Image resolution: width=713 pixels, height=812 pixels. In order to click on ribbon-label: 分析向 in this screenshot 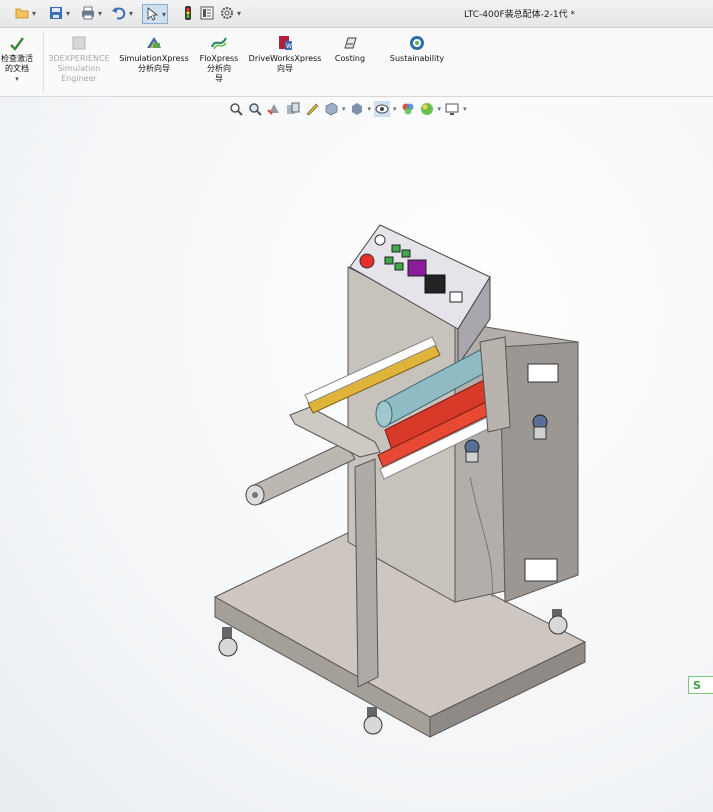, I will do `click(219, 68)`.